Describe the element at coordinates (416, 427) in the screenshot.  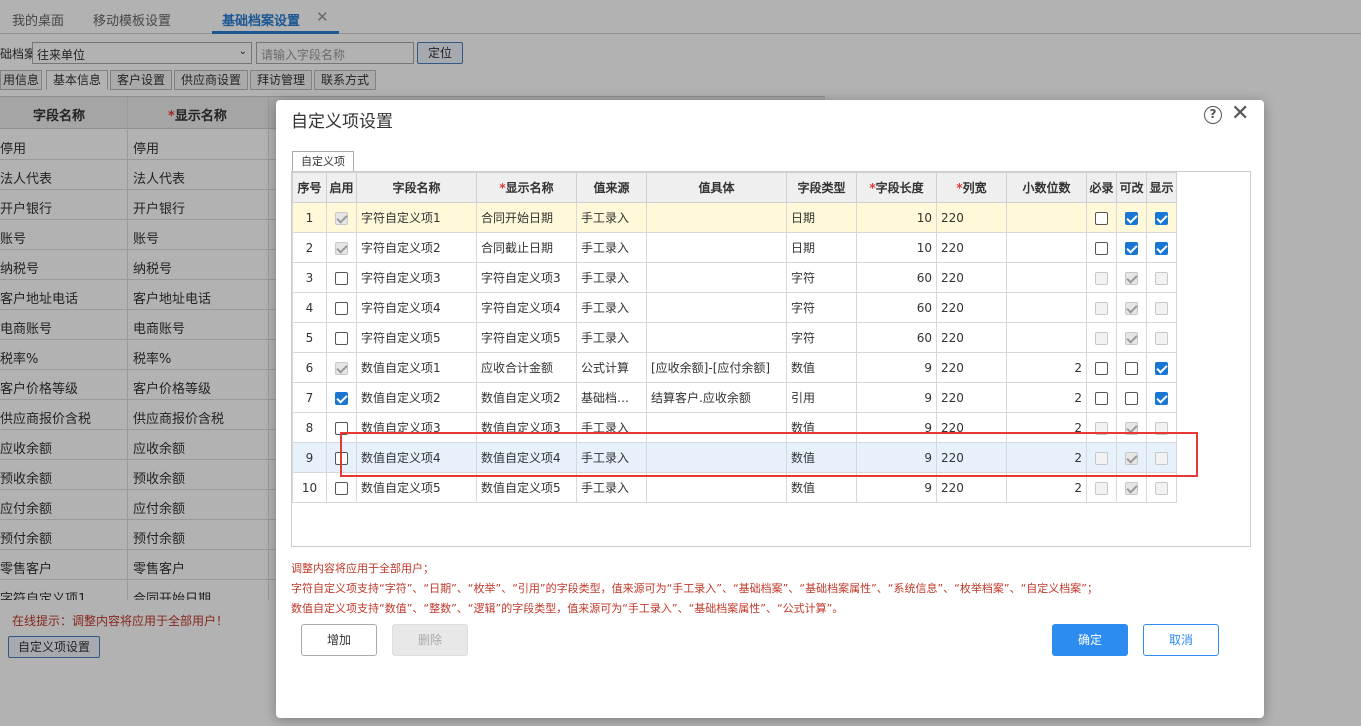
I see `field-name-cell: 数值自定义项3` at that location.